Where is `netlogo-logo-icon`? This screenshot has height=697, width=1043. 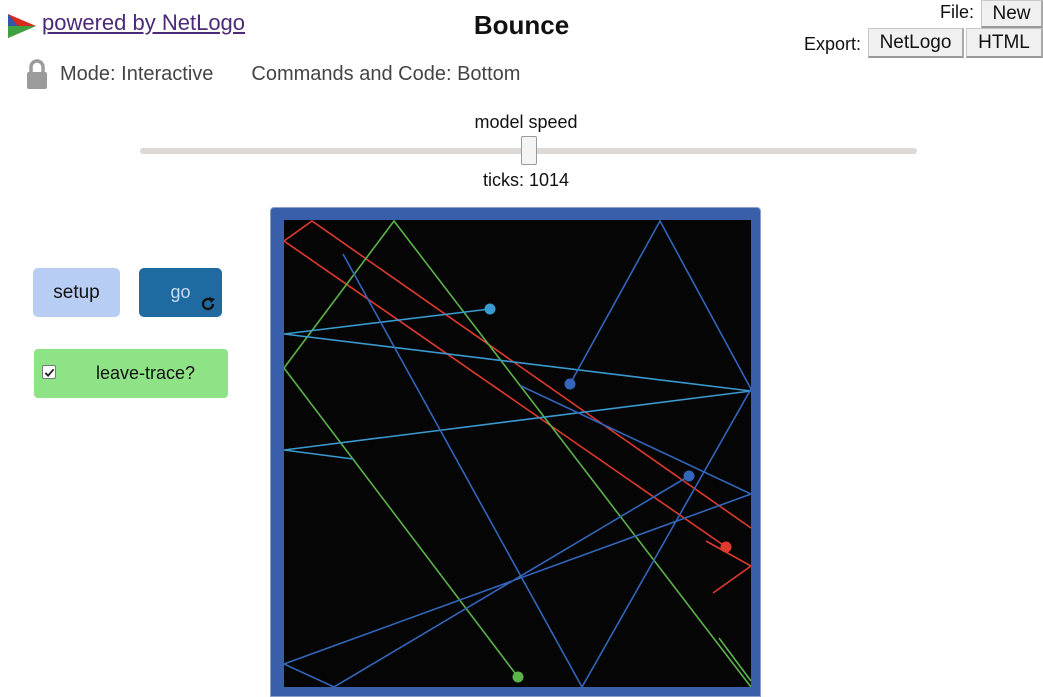 netlogo-logo-icon is located at coordinates (22, 26).